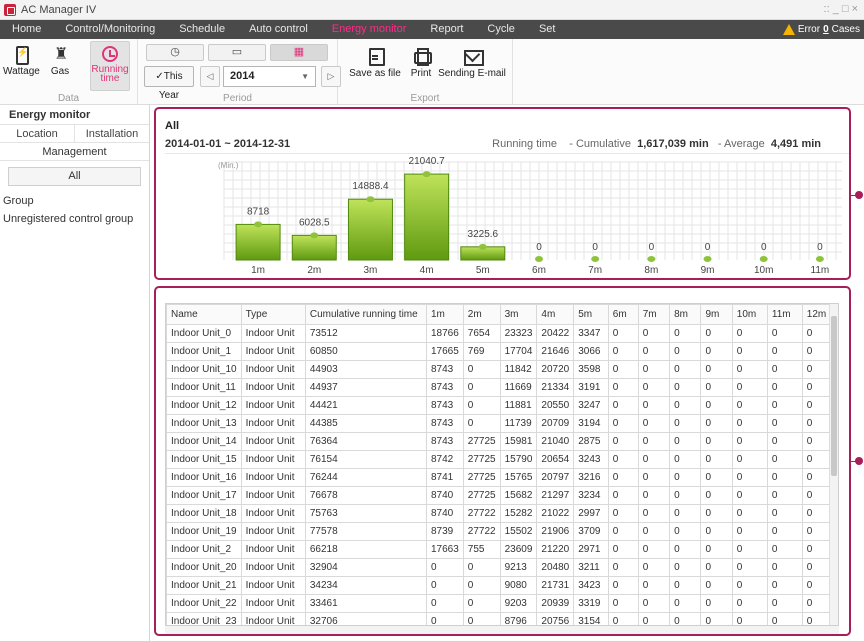 The height and width of the screenshot is (641, 864). Describe the element at coordinates (841, 9) in the screenshot. I see `window-controls: :: _ □ ×` at that location.